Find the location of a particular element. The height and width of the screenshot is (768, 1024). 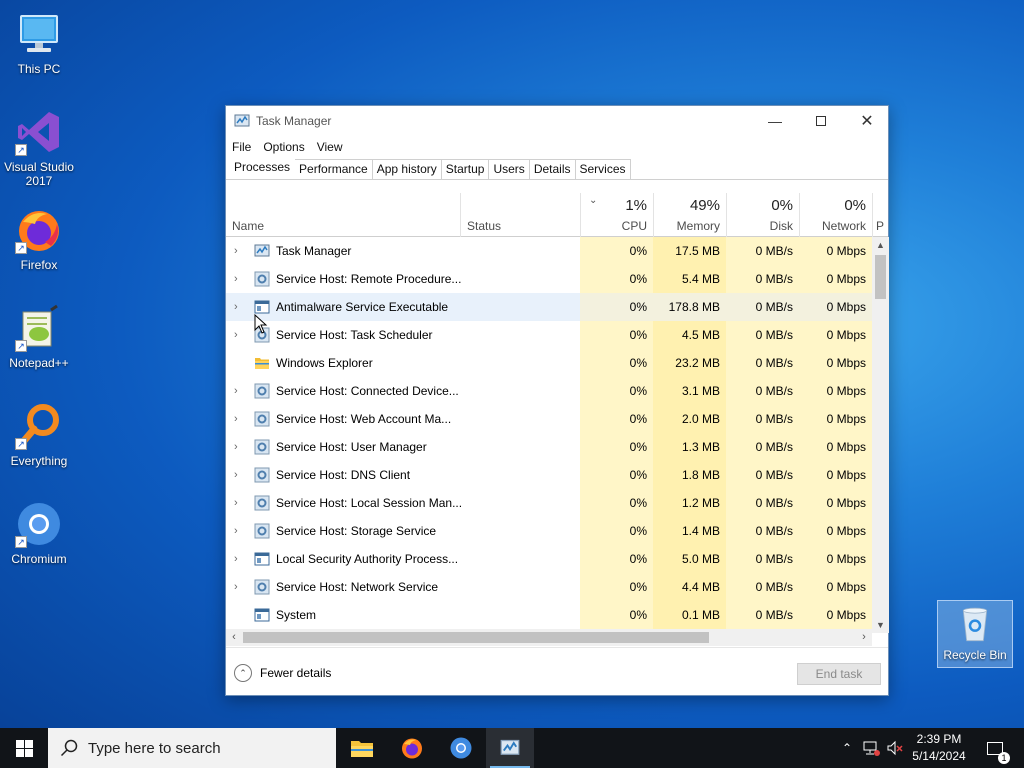

notepadpp-icon: ↗ is located at coordinates (39, 328).